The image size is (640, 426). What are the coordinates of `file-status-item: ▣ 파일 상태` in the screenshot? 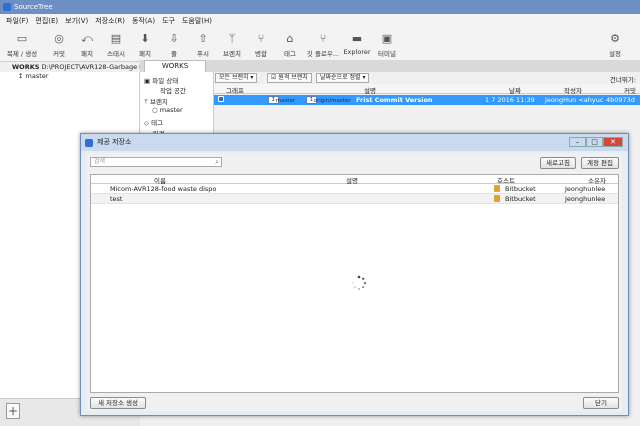 It's located at (161, 80).